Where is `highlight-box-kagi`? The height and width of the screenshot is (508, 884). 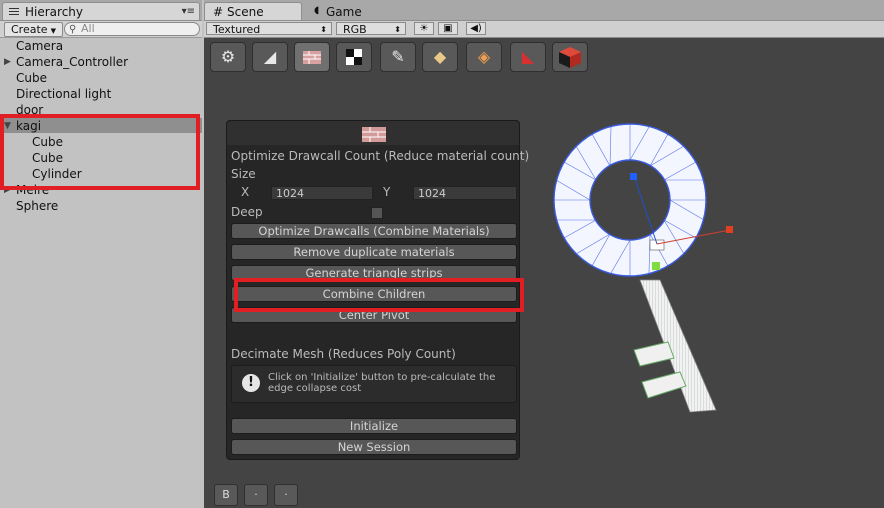
highlight-box-kagi is located at coordinates (100, 152).